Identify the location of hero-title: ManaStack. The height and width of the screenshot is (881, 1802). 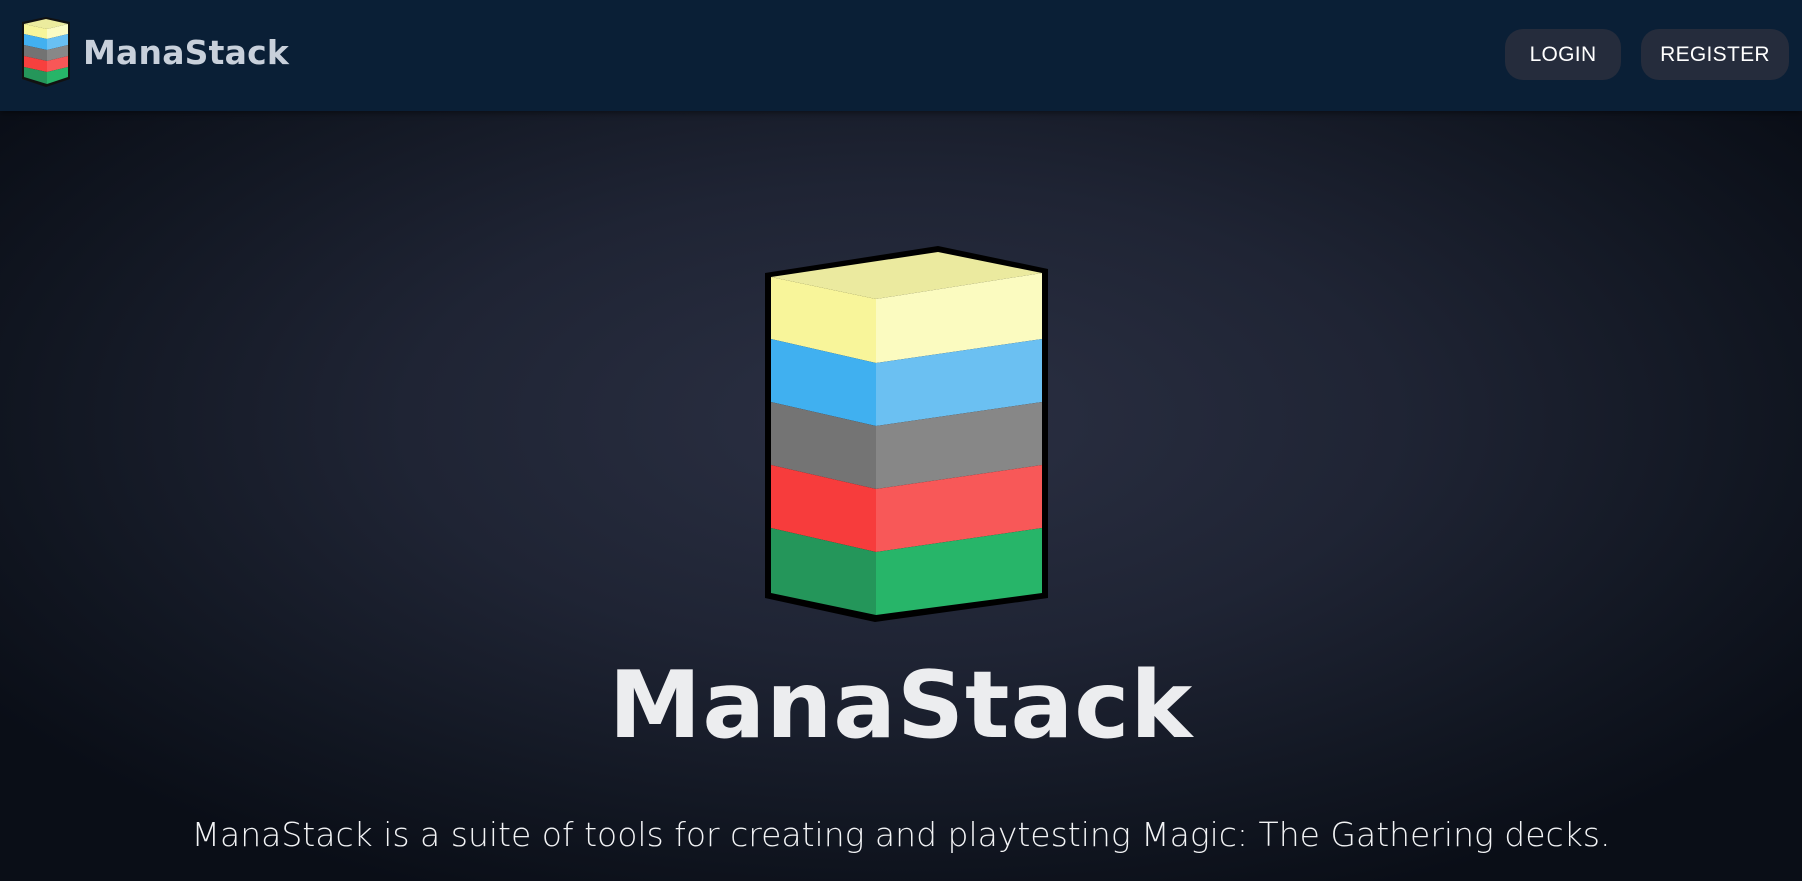
(901, 705).